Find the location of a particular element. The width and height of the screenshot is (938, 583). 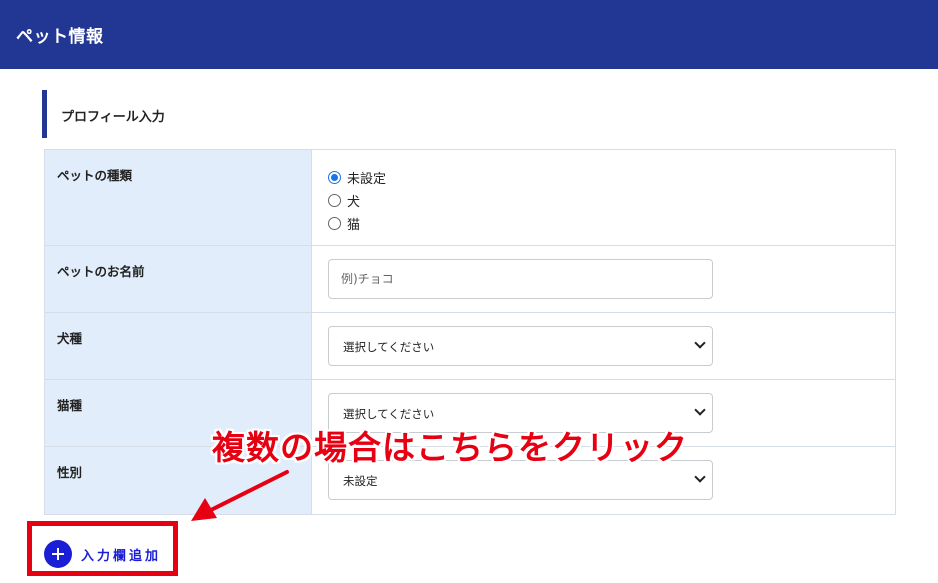

pet-type-row: ペットの種類 未設定 犬 猫 is located at coordinates (470, 198).